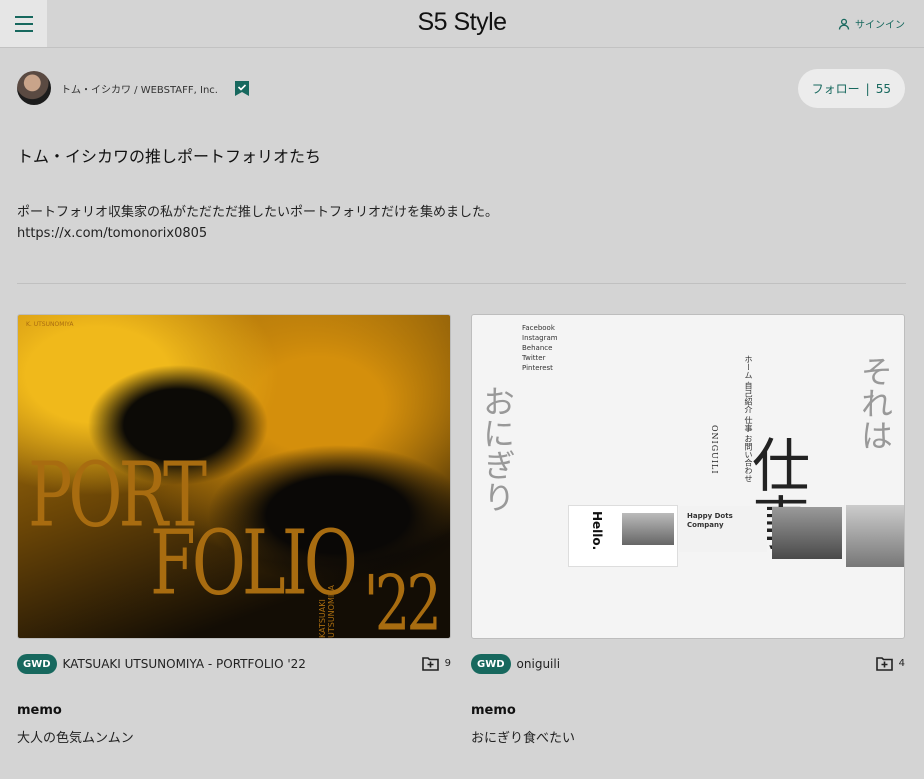 This screenshot has height=779, width=924. I want to click on description-link: https://x.com/tomonorix0805, so click(257, 233).